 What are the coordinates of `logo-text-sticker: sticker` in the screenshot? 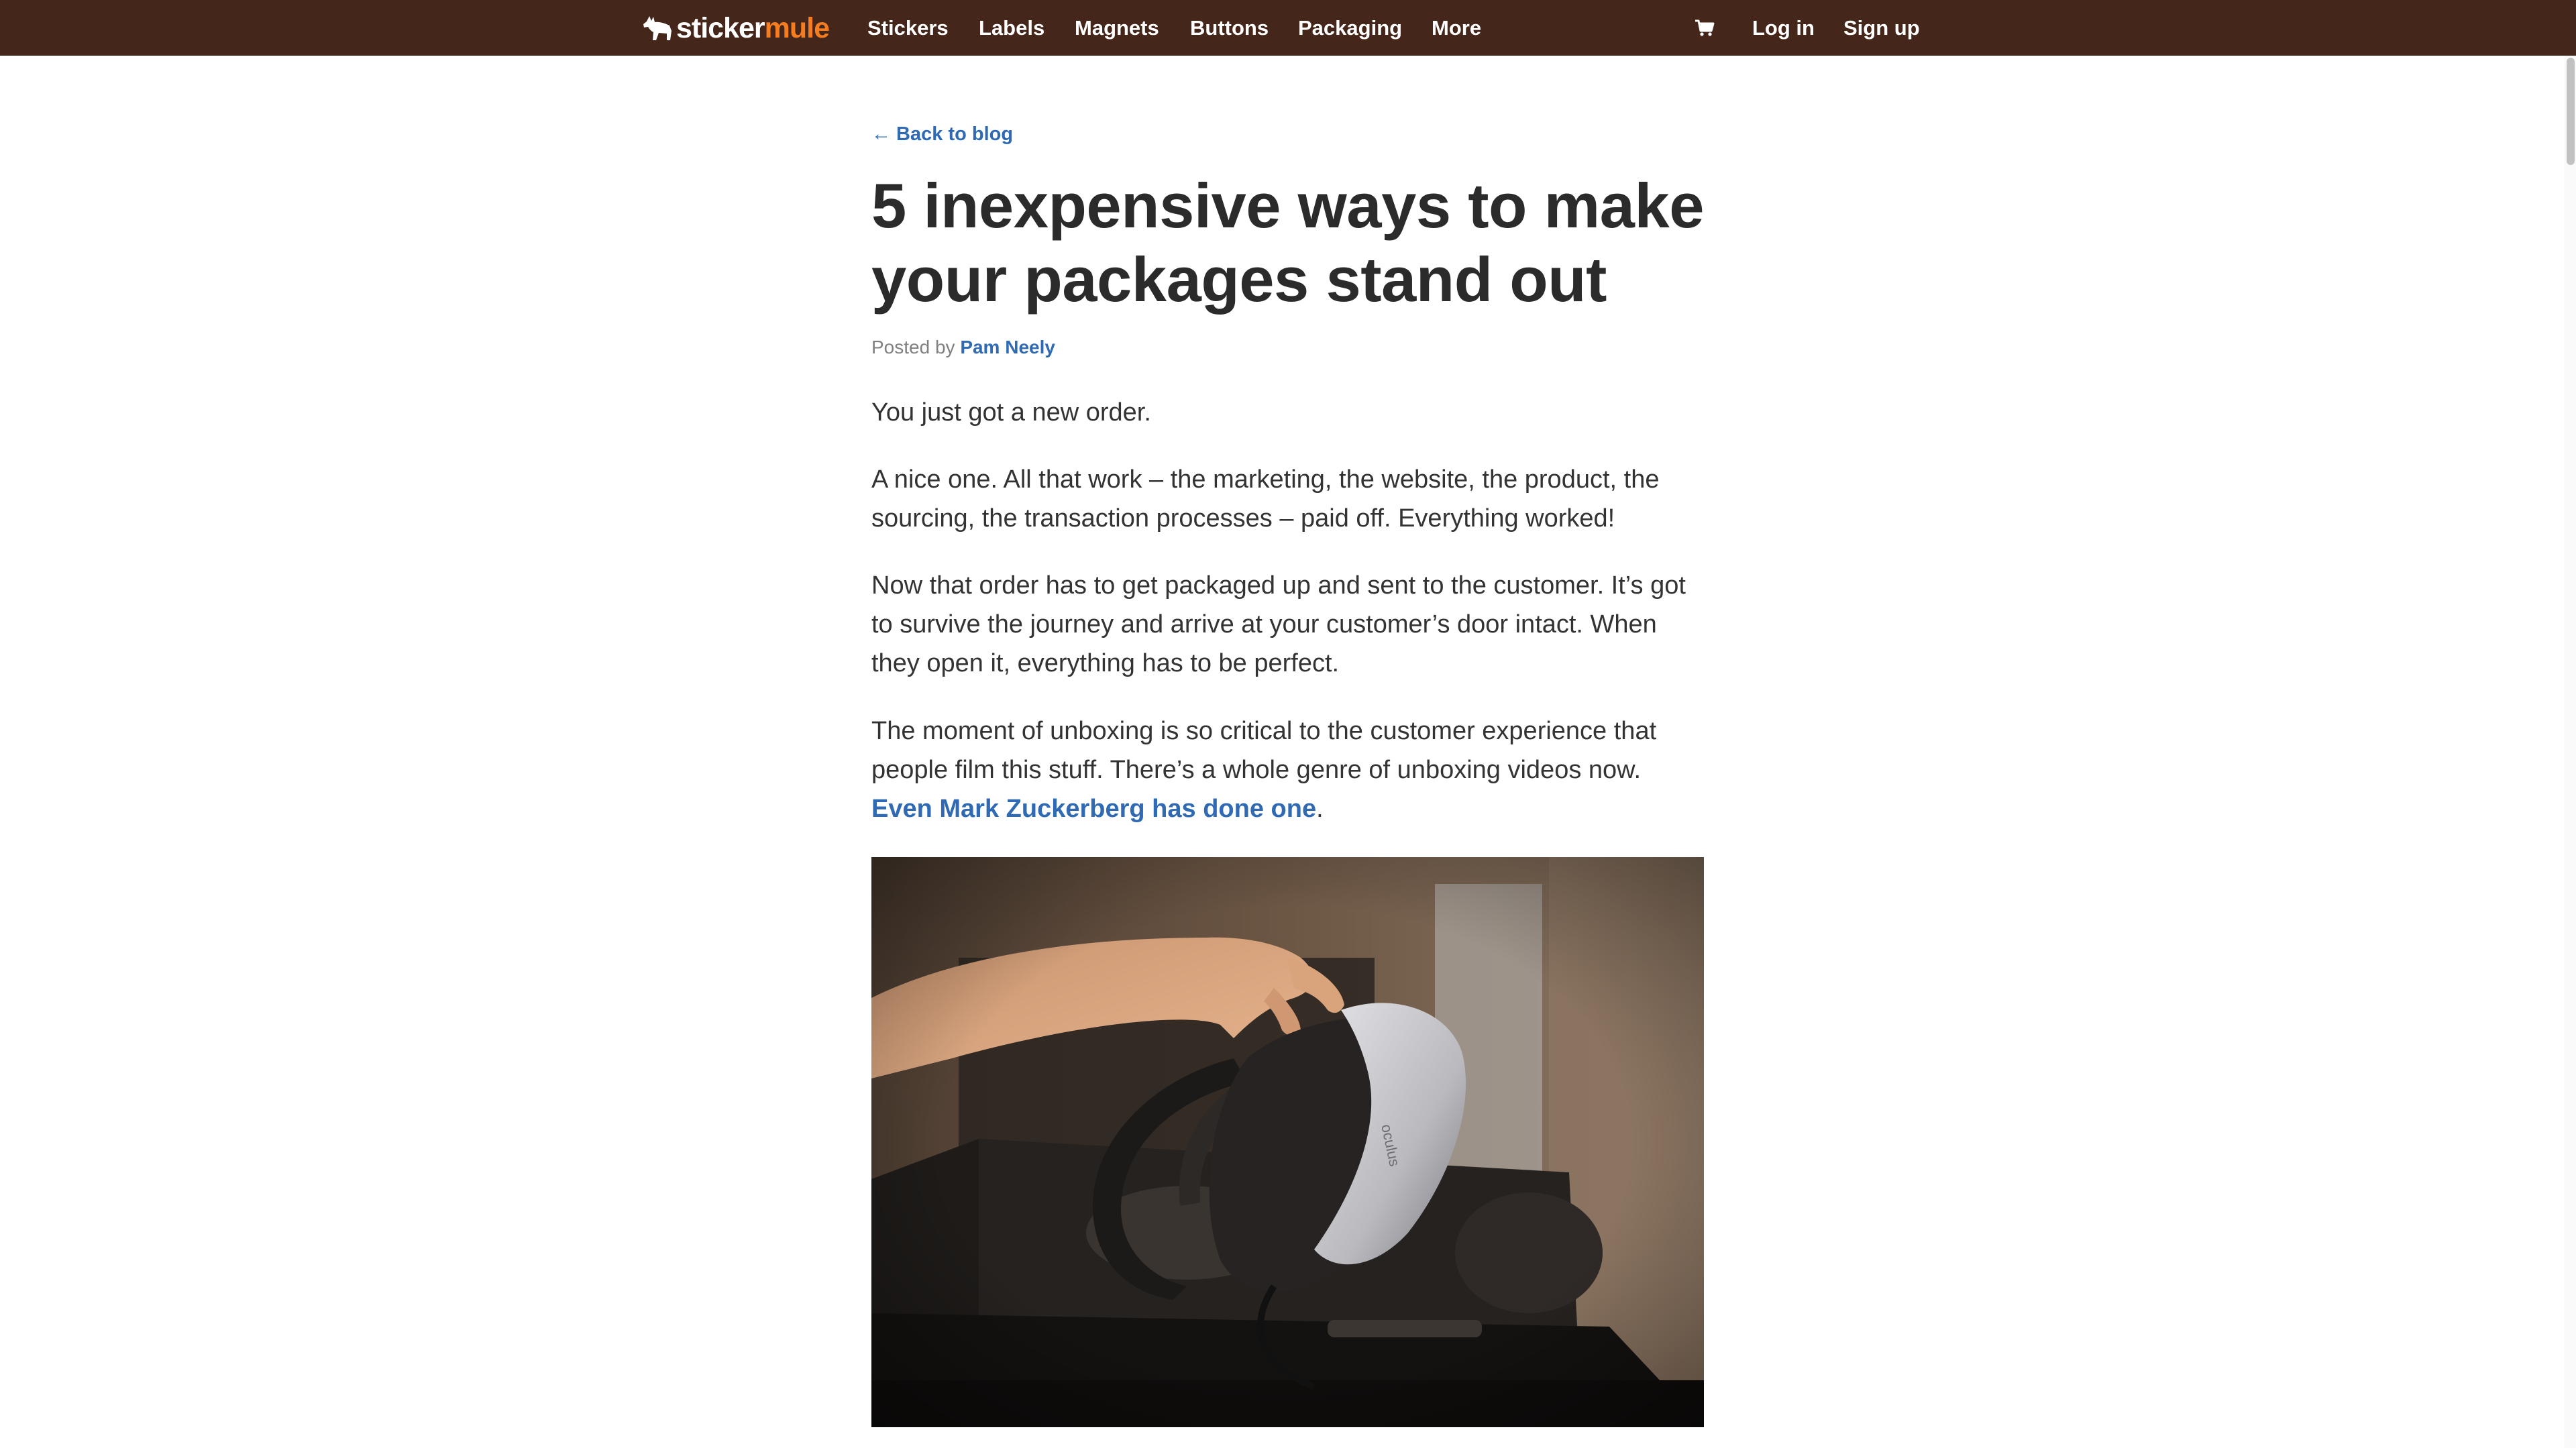 It's located at (720, 28).